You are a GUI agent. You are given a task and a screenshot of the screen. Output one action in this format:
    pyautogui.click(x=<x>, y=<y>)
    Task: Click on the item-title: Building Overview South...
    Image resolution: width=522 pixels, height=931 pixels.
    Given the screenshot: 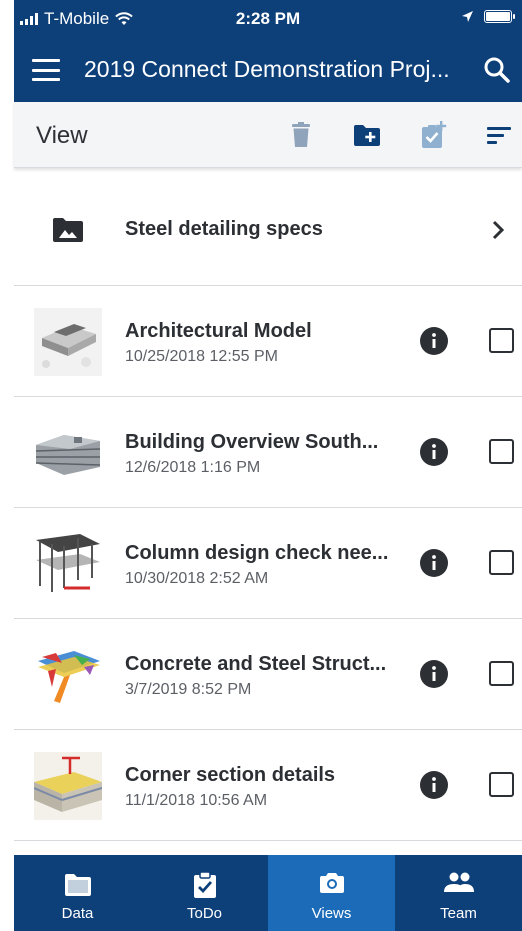 What is the action you would take?
    pyautogui.click(x=252, y=442)
    